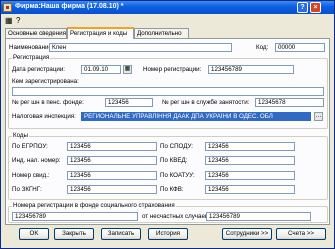  I want to click on help-title-button: ?, so click(302, 7).